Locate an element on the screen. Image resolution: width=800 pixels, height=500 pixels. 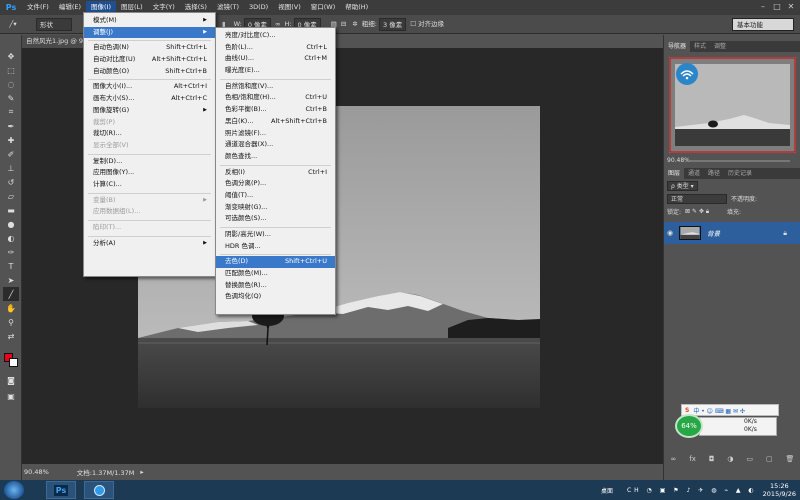
image-menu-item: 自动色调(N) Shift+Ctrl+L is located at coordinates (149, 48).